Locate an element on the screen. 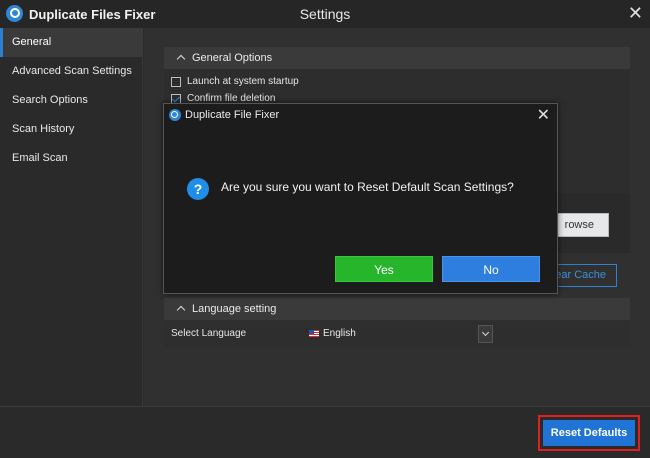 This screenshot has width=650, height=458. sidebar-item-advanced-scan-settings: Advanced Scan Settings is located at coordinates (71, 71).